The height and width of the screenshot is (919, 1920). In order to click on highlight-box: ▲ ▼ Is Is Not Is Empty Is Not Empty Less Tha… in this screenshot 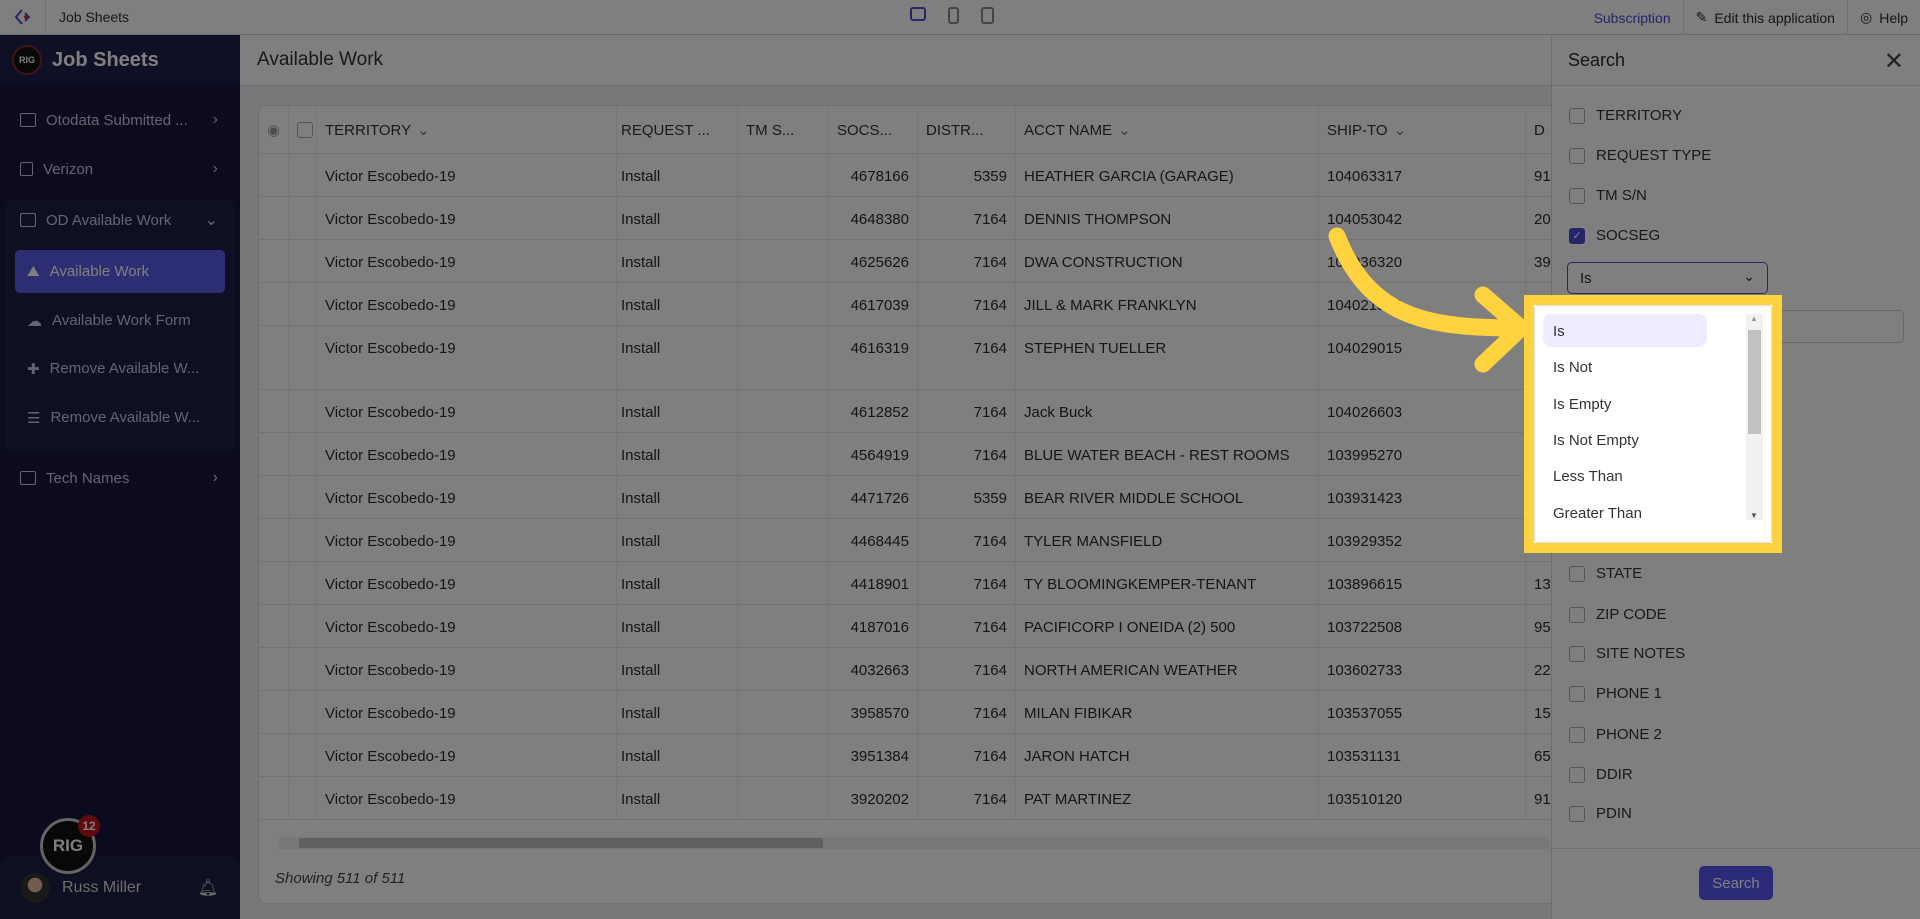, I will do `click(1653, 424)`.